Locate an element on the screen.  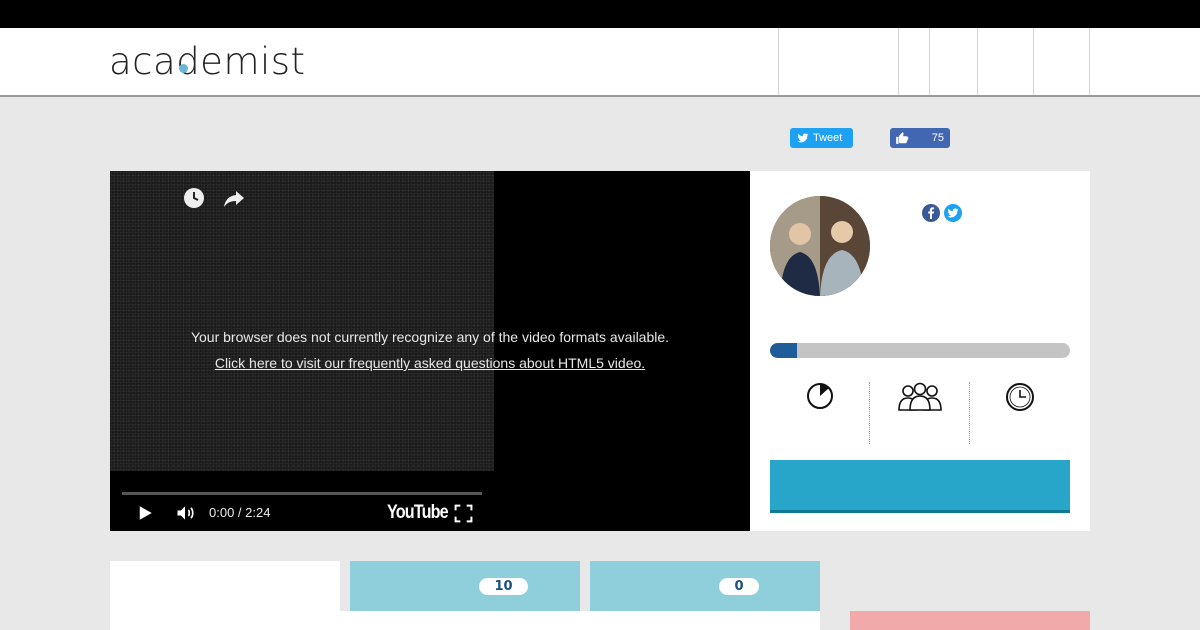
pie-chart-icon is located at coordinates (820, 396).